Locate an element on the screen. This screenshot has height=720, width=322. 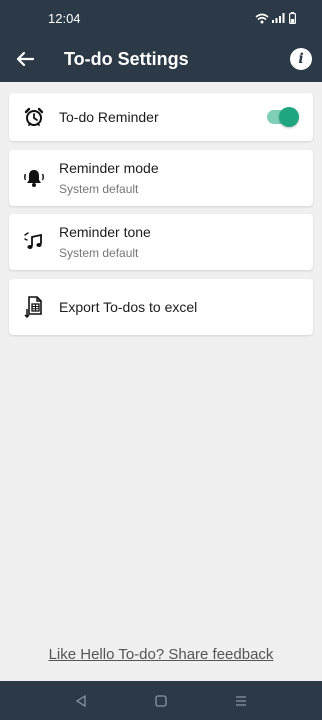
nav-menu-button is located at coordinates (241, 700).